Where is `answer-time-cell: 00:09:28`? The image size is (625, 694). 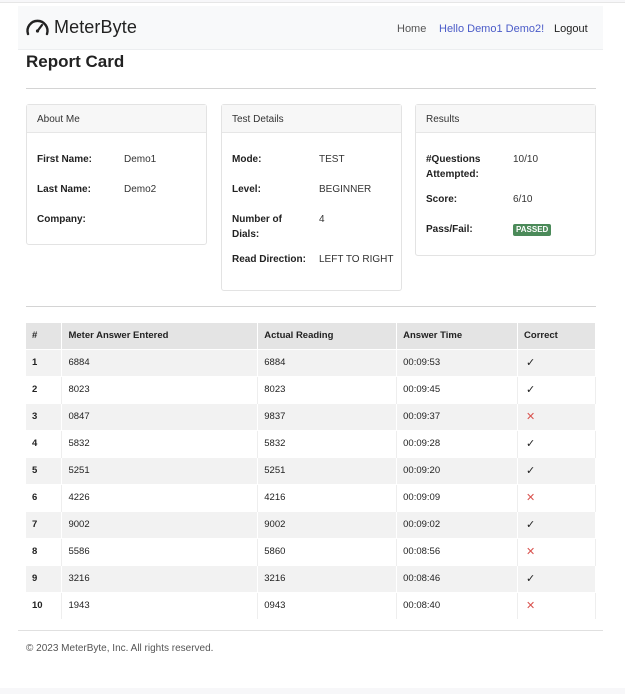
answer-time-cell: 00:09:28 is located at coordinates (457, 443).